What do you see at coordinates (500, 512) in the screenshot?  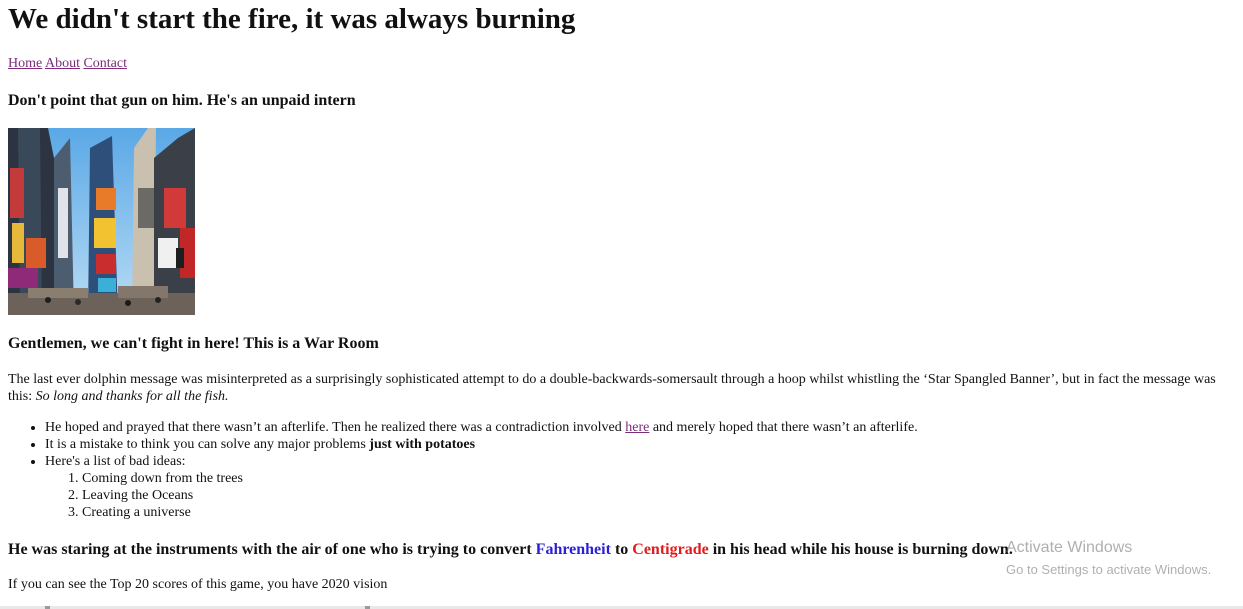 I see `list-item: Creating a universe` at bounding box center [500, 512].